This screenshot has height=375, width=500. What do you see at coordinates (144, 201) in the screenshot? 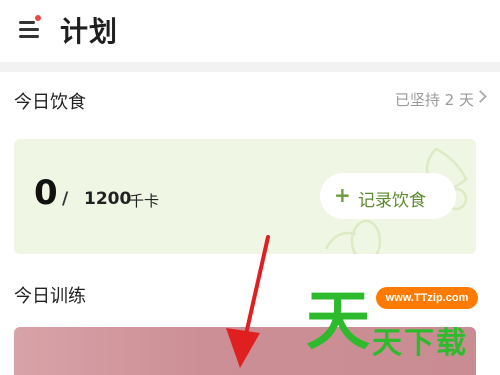
I see `calories-unit: 千卡` at bounding box center [144, 201].